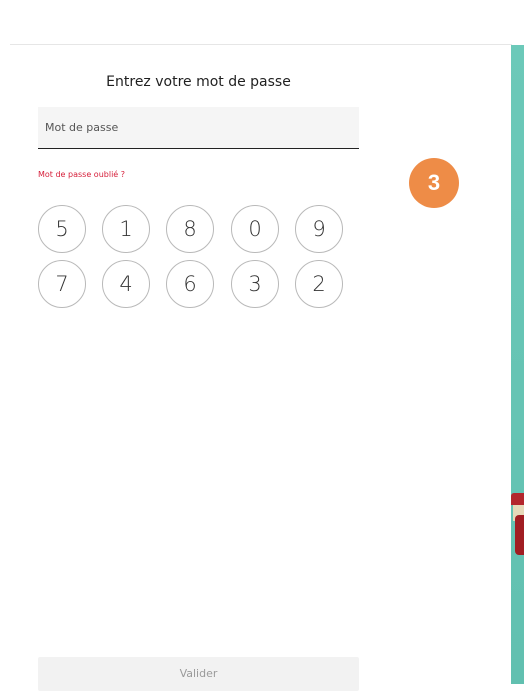 This screenshot has width=524, height=691. Describe the element at coordinates (517, 499) in the screenshot. I see `house-roof-graphic` at that location.